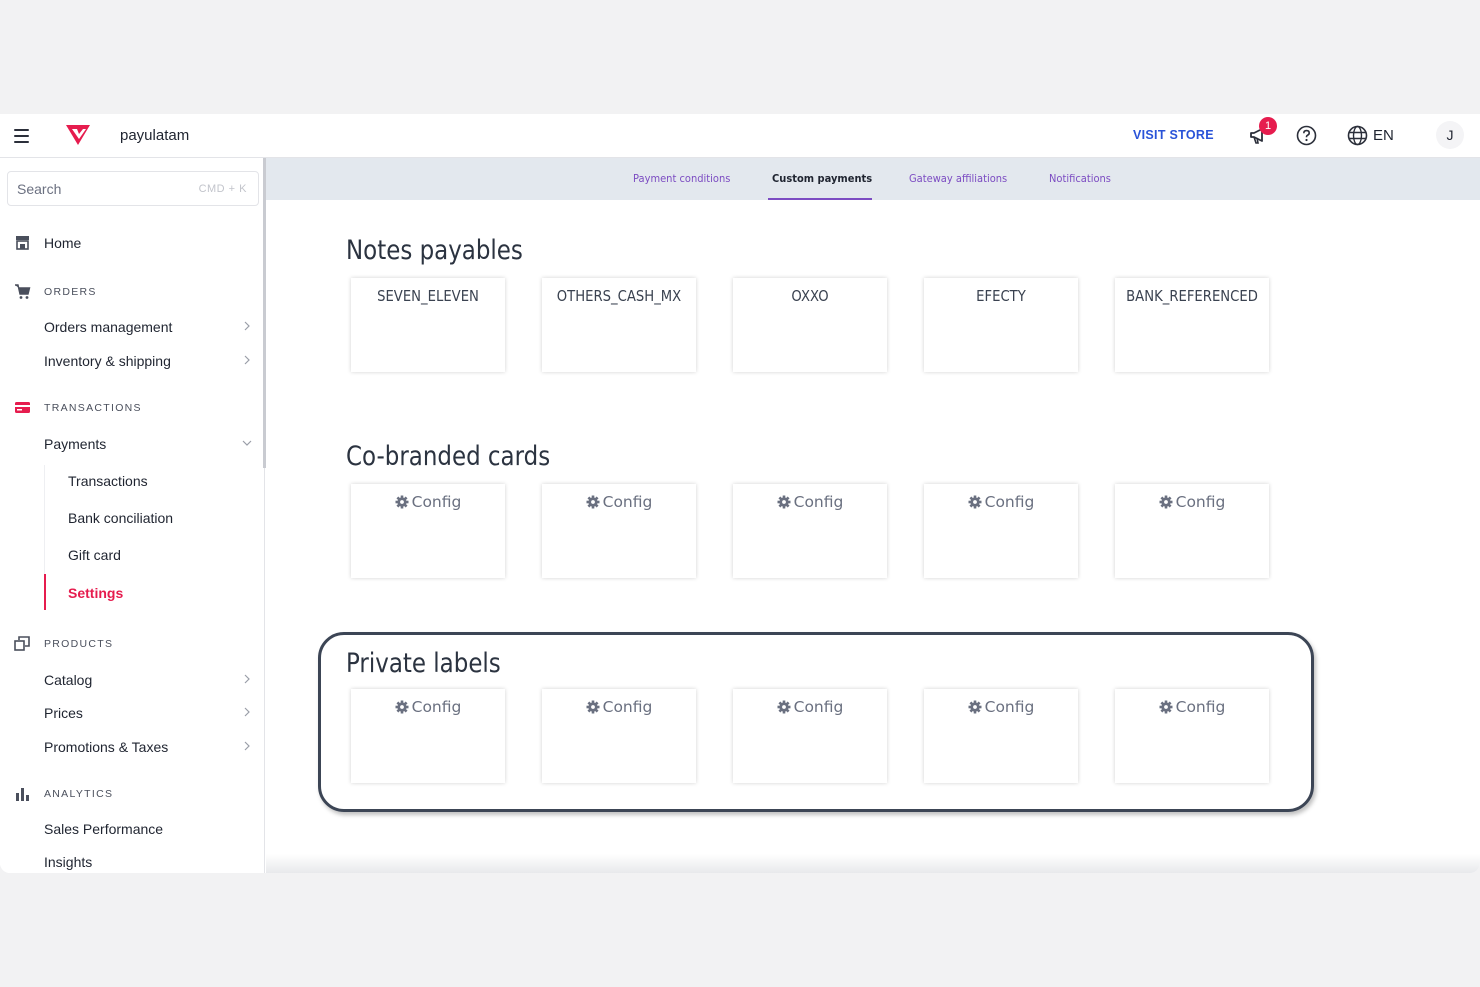 The image size is (1480, 987). Describe the element at coordinates (93, 408) in the screenshot. I see `section-label: TRANSACTIONS` at that location.